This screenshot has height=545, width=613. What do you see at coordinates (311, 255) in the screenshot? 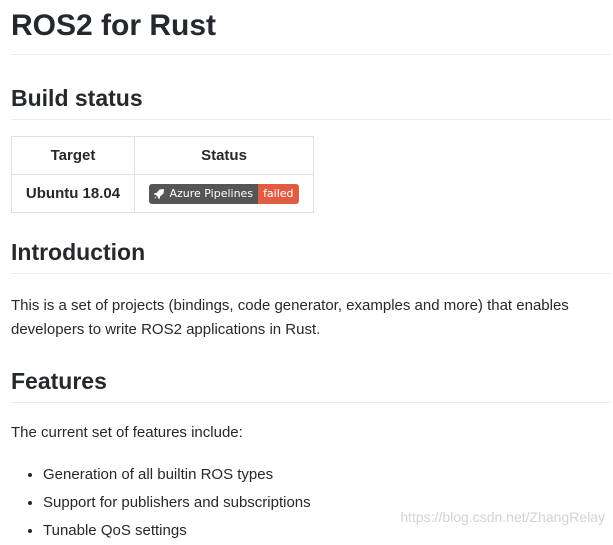
I see `introduction-heading: Introduction` at bounding box center [311, 255].